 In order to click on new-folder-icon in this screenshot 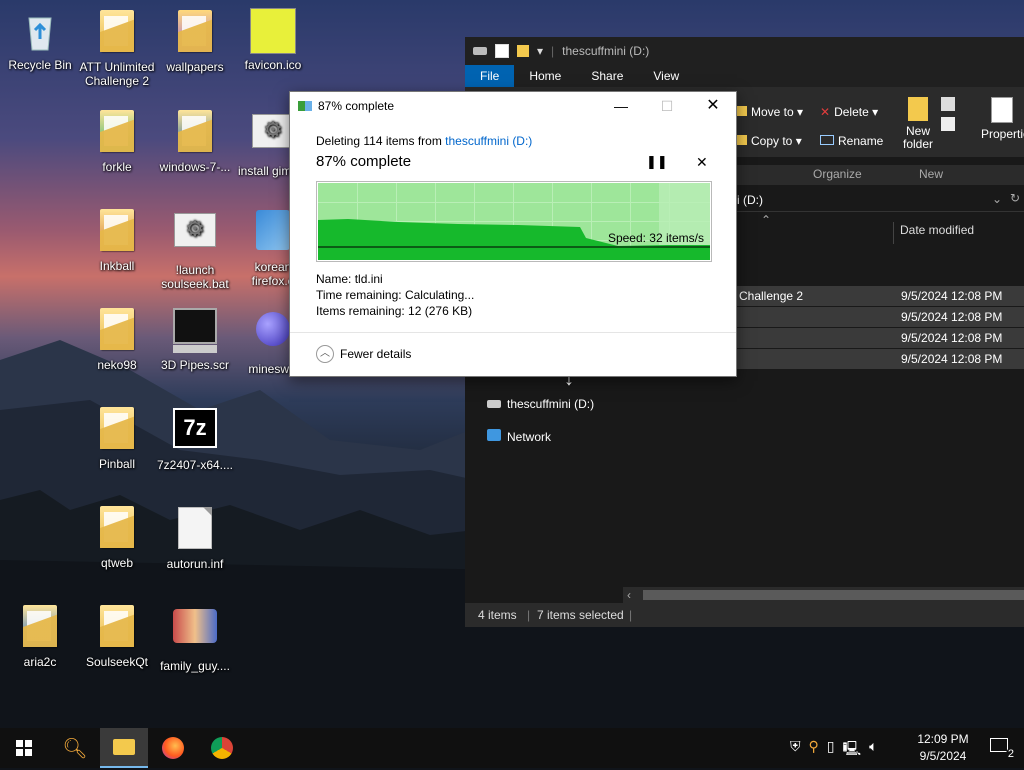, I will do `click(918, 109)`.